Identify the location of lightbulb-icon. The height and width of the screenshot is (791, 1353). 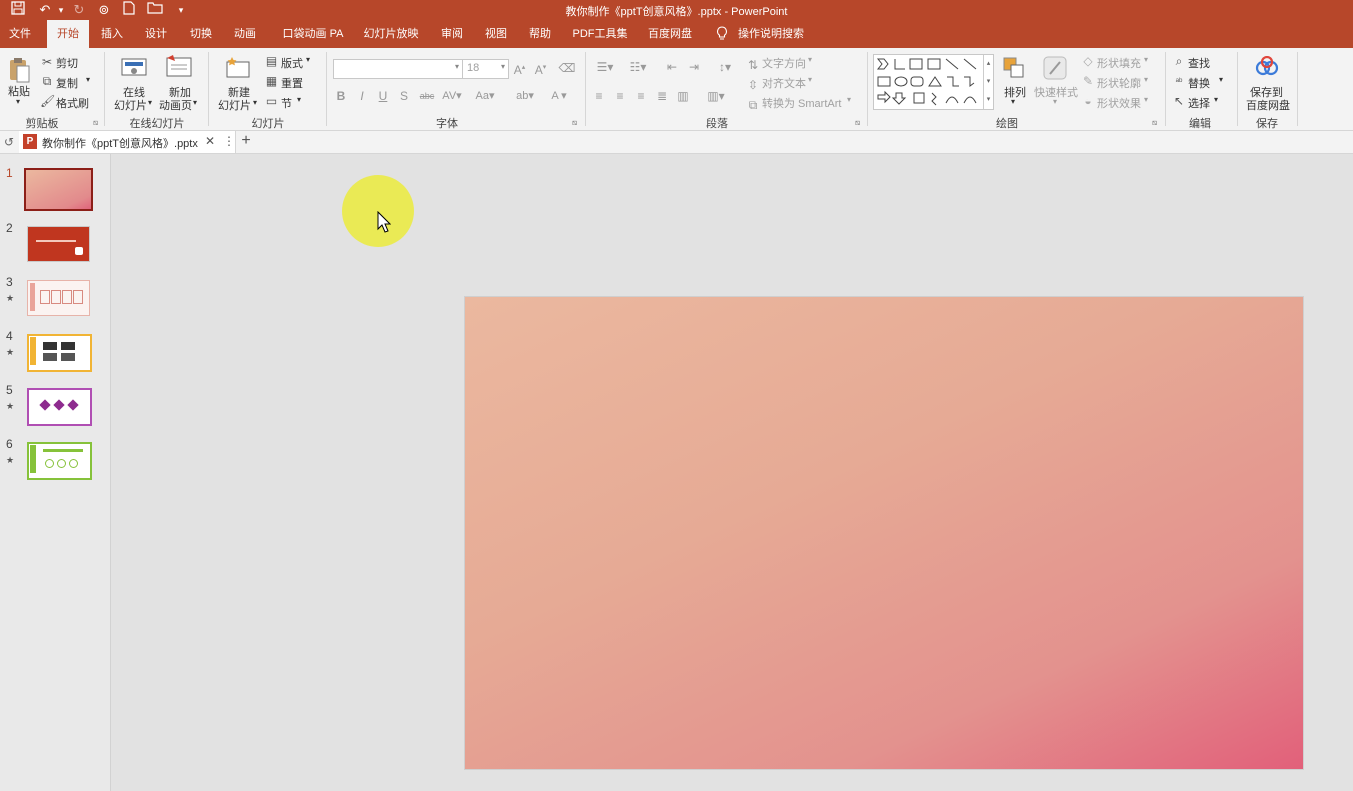
(722, 34).